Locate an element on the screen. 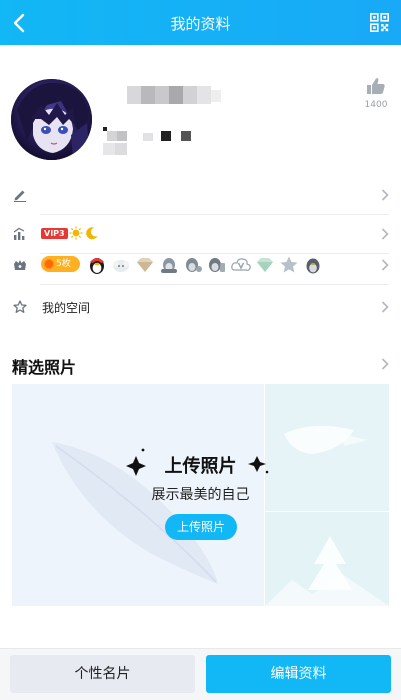  penguin-music-badge-icon is located at coordinates (217, 265).